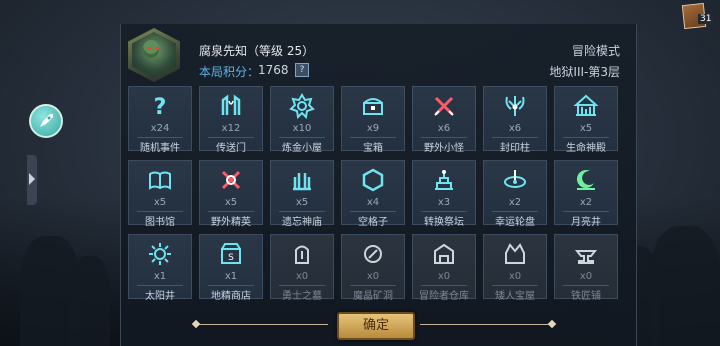 The image size is (720, 346). What do you see at coordinates (229, 72) in the screenshot?
I see `score-label: 本局积分：` at bounding box center [229, 72].